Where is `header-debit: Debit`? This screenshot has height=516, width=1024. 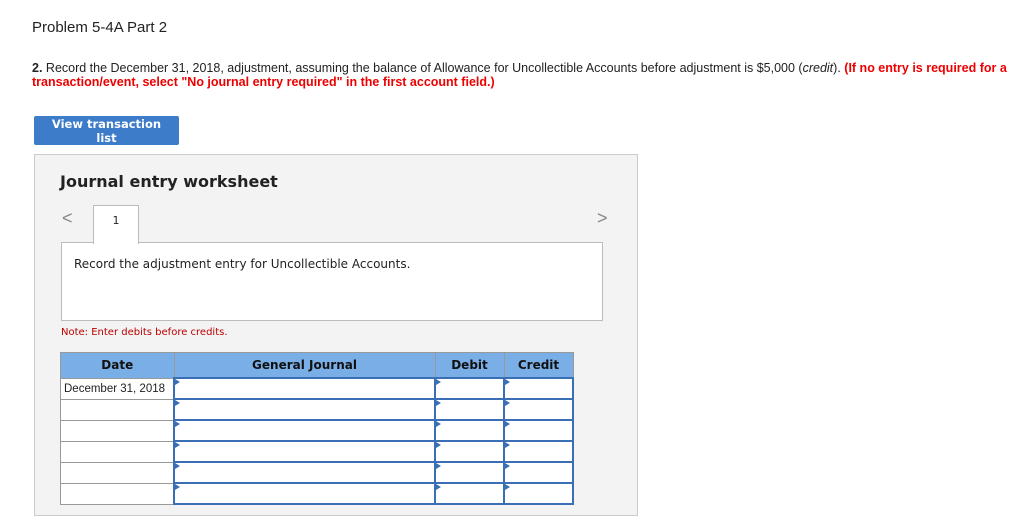 header-debit: Debit is located at coordinates (469, 365).